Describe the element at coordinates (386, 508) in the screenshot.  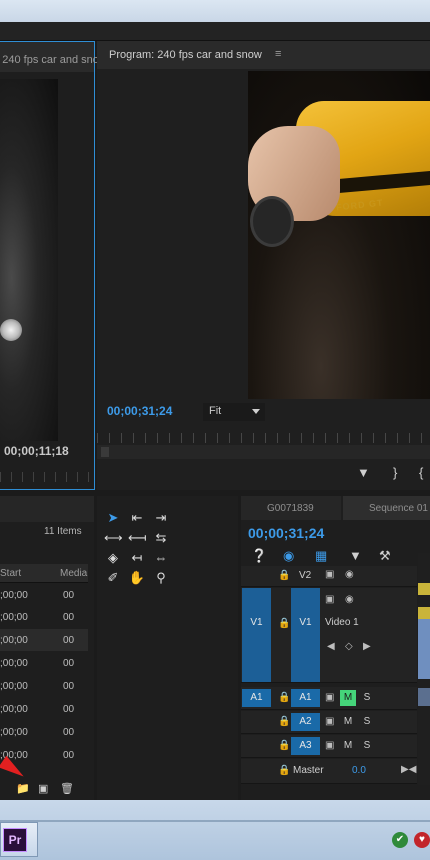
I see `tab-sequence-01: Sequence 01` at that location.